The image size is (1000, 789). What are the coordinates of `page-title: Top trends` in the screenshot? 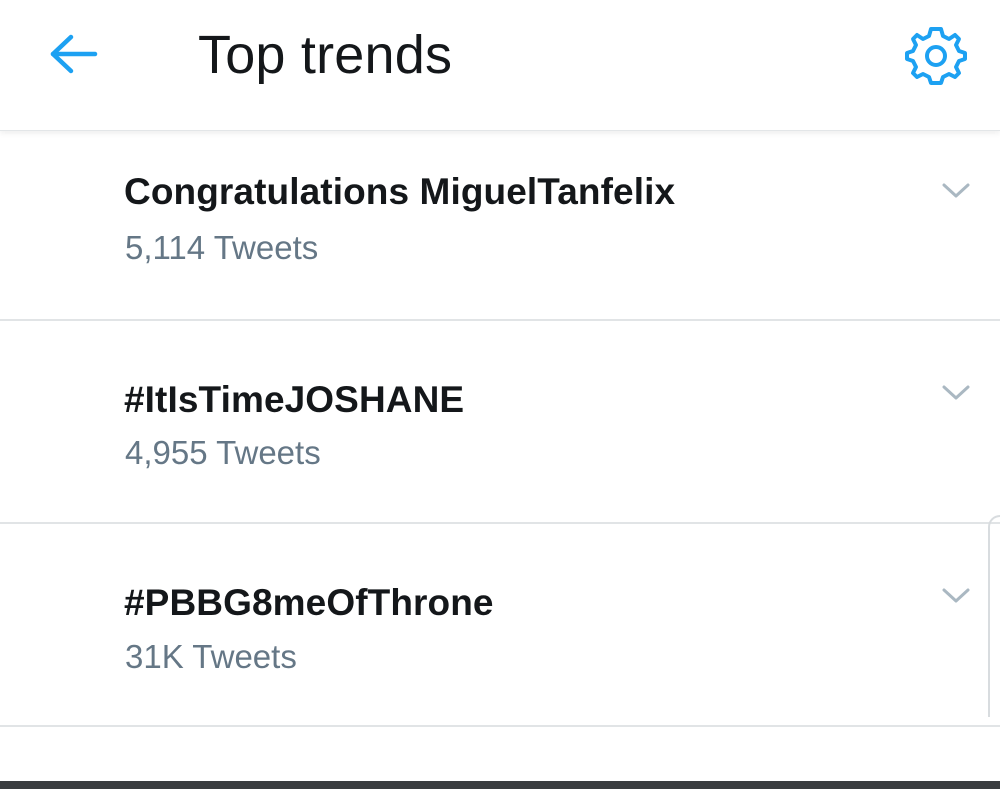 It's located at (325, 55).